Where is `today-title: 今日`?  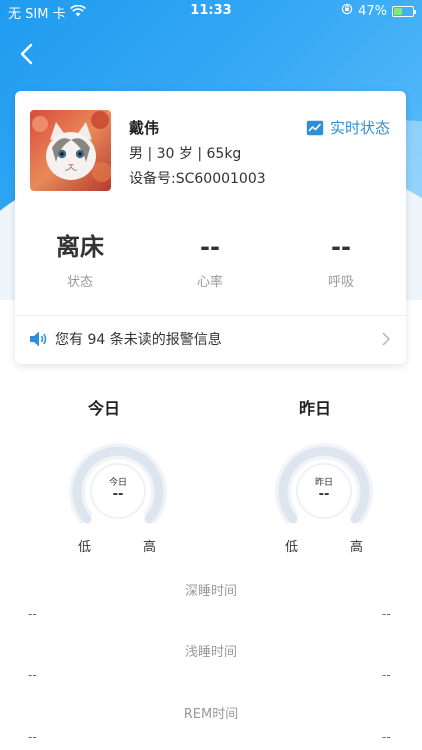
today-title: 今日 is located at coordinates (104, 408).